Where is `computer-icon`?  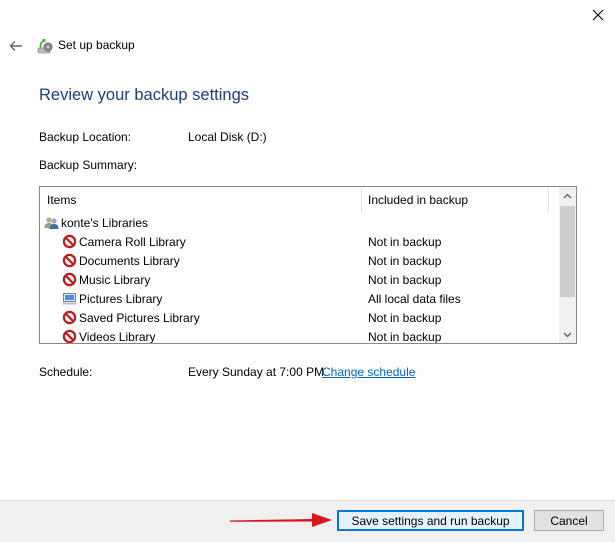
computer-icon is located at coordinates (69, 298).